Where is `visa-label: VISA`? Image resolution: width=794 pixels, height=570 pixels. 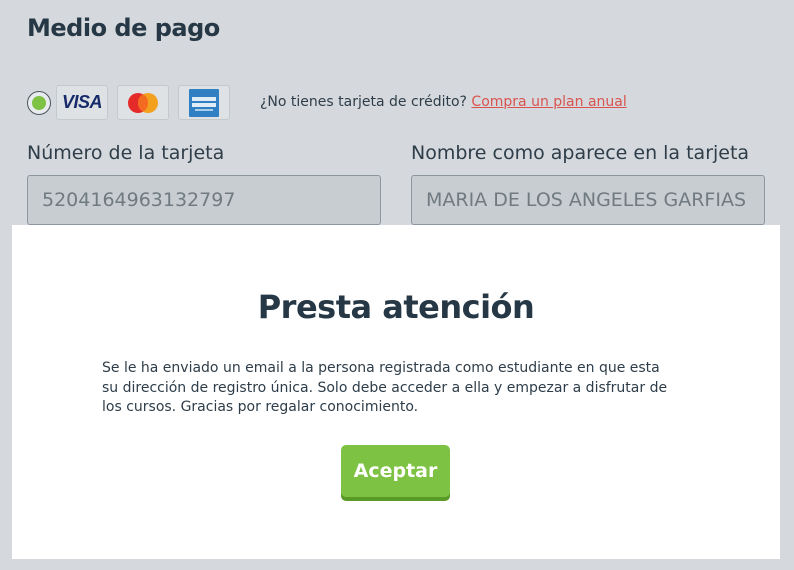 visa-label: VISA is located at coordinates (82, 102).